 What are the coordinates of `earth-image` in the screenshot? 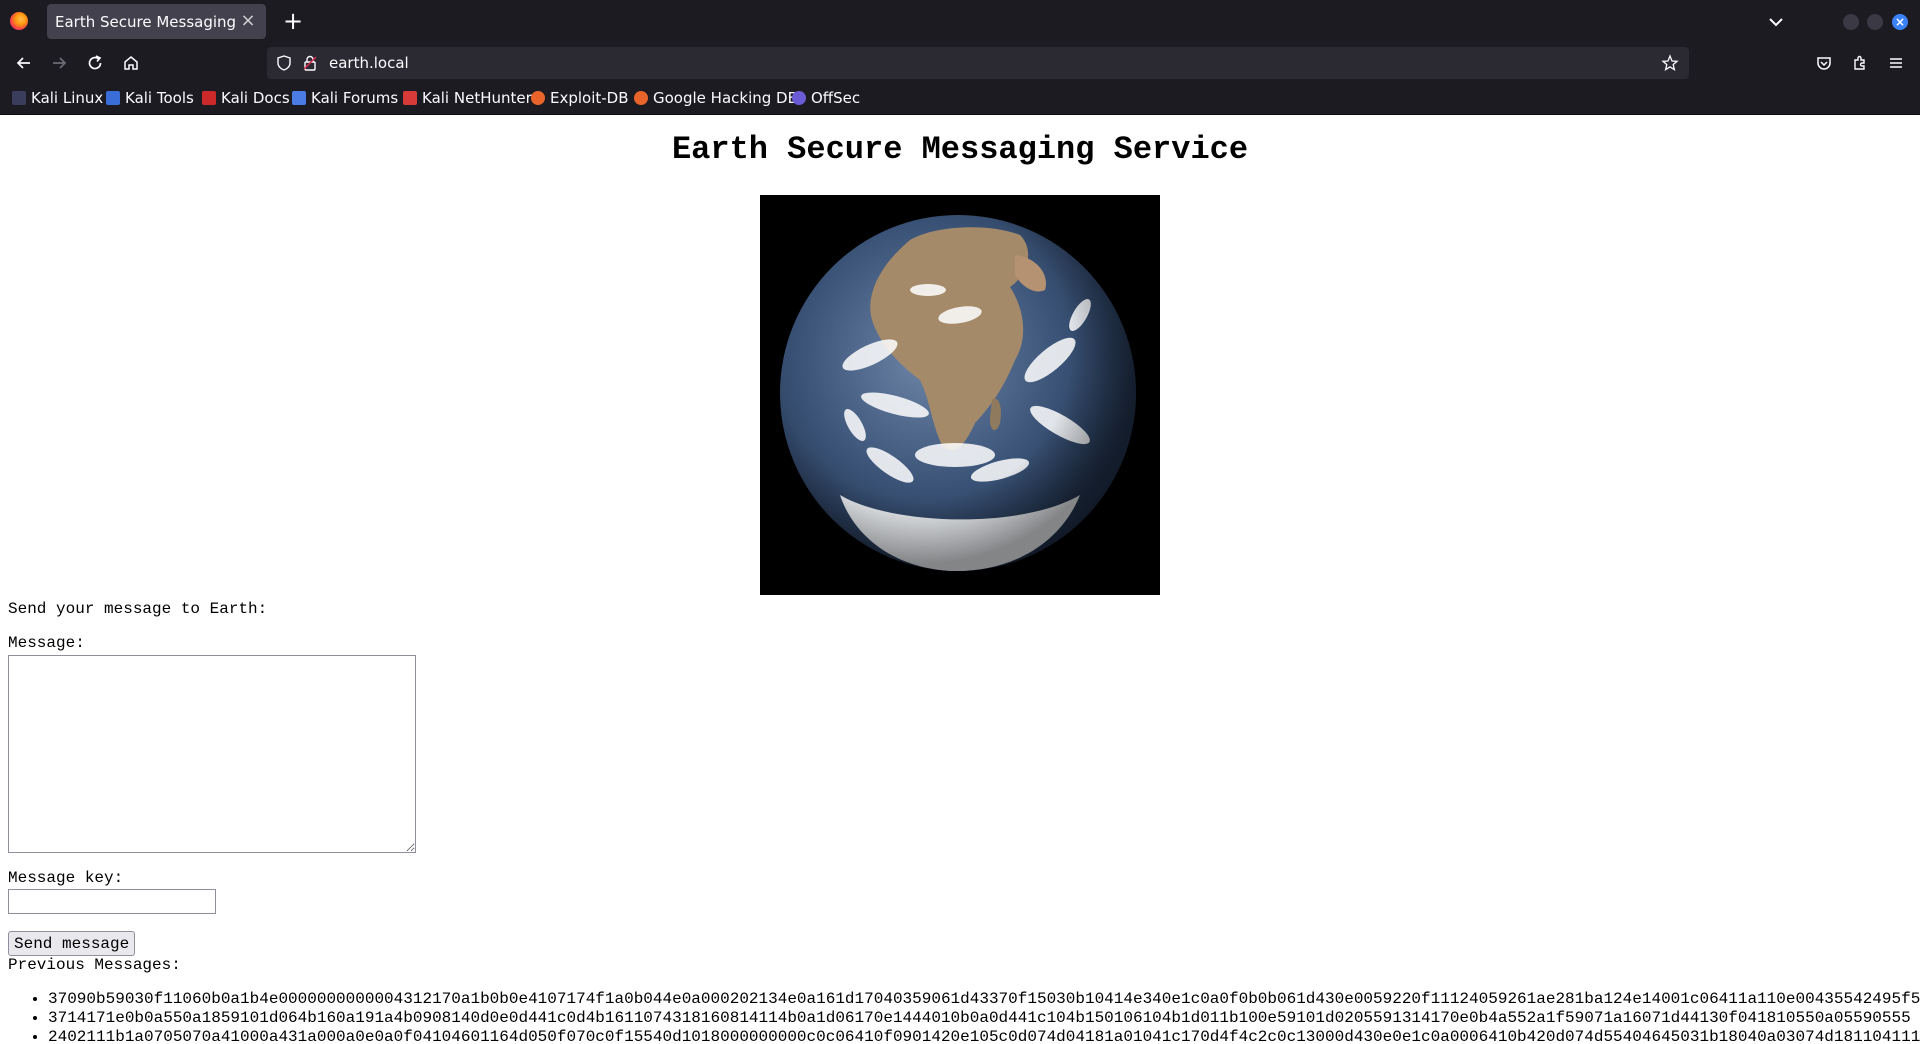 It's located at (960, 395).